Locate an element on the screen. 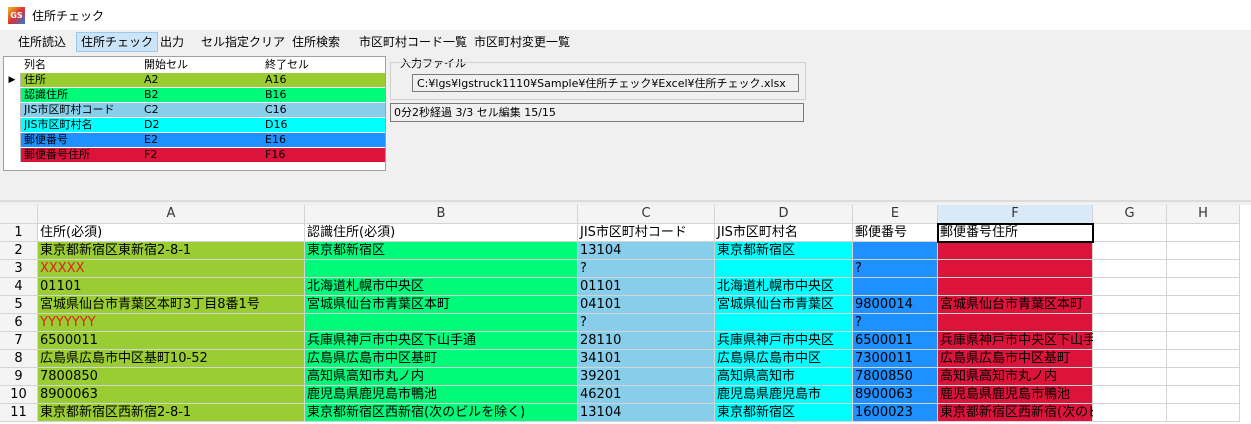  sheet-cell: 東京都新宿区西新宿2-8-1 is located at coordinates (171, 413).